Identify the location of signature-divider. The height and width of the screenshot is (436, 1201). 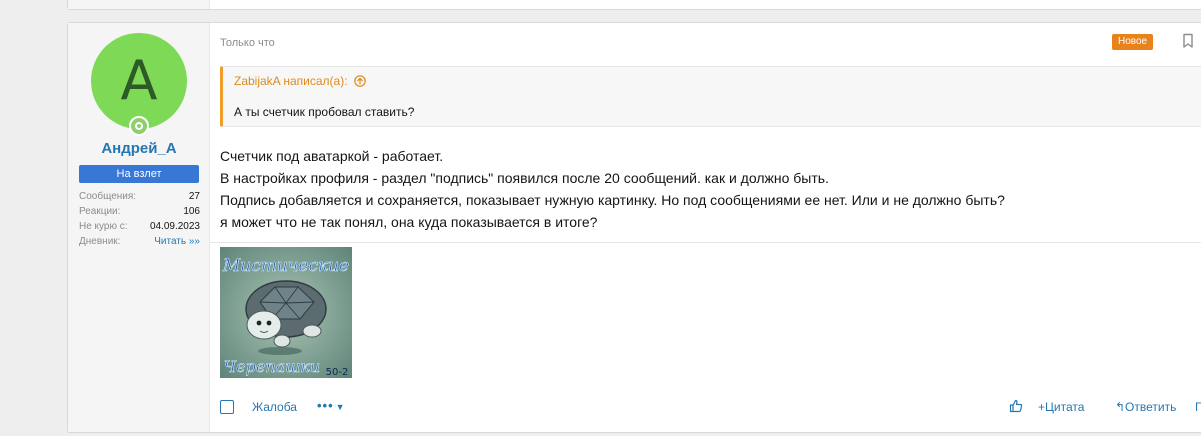
(705, 242).